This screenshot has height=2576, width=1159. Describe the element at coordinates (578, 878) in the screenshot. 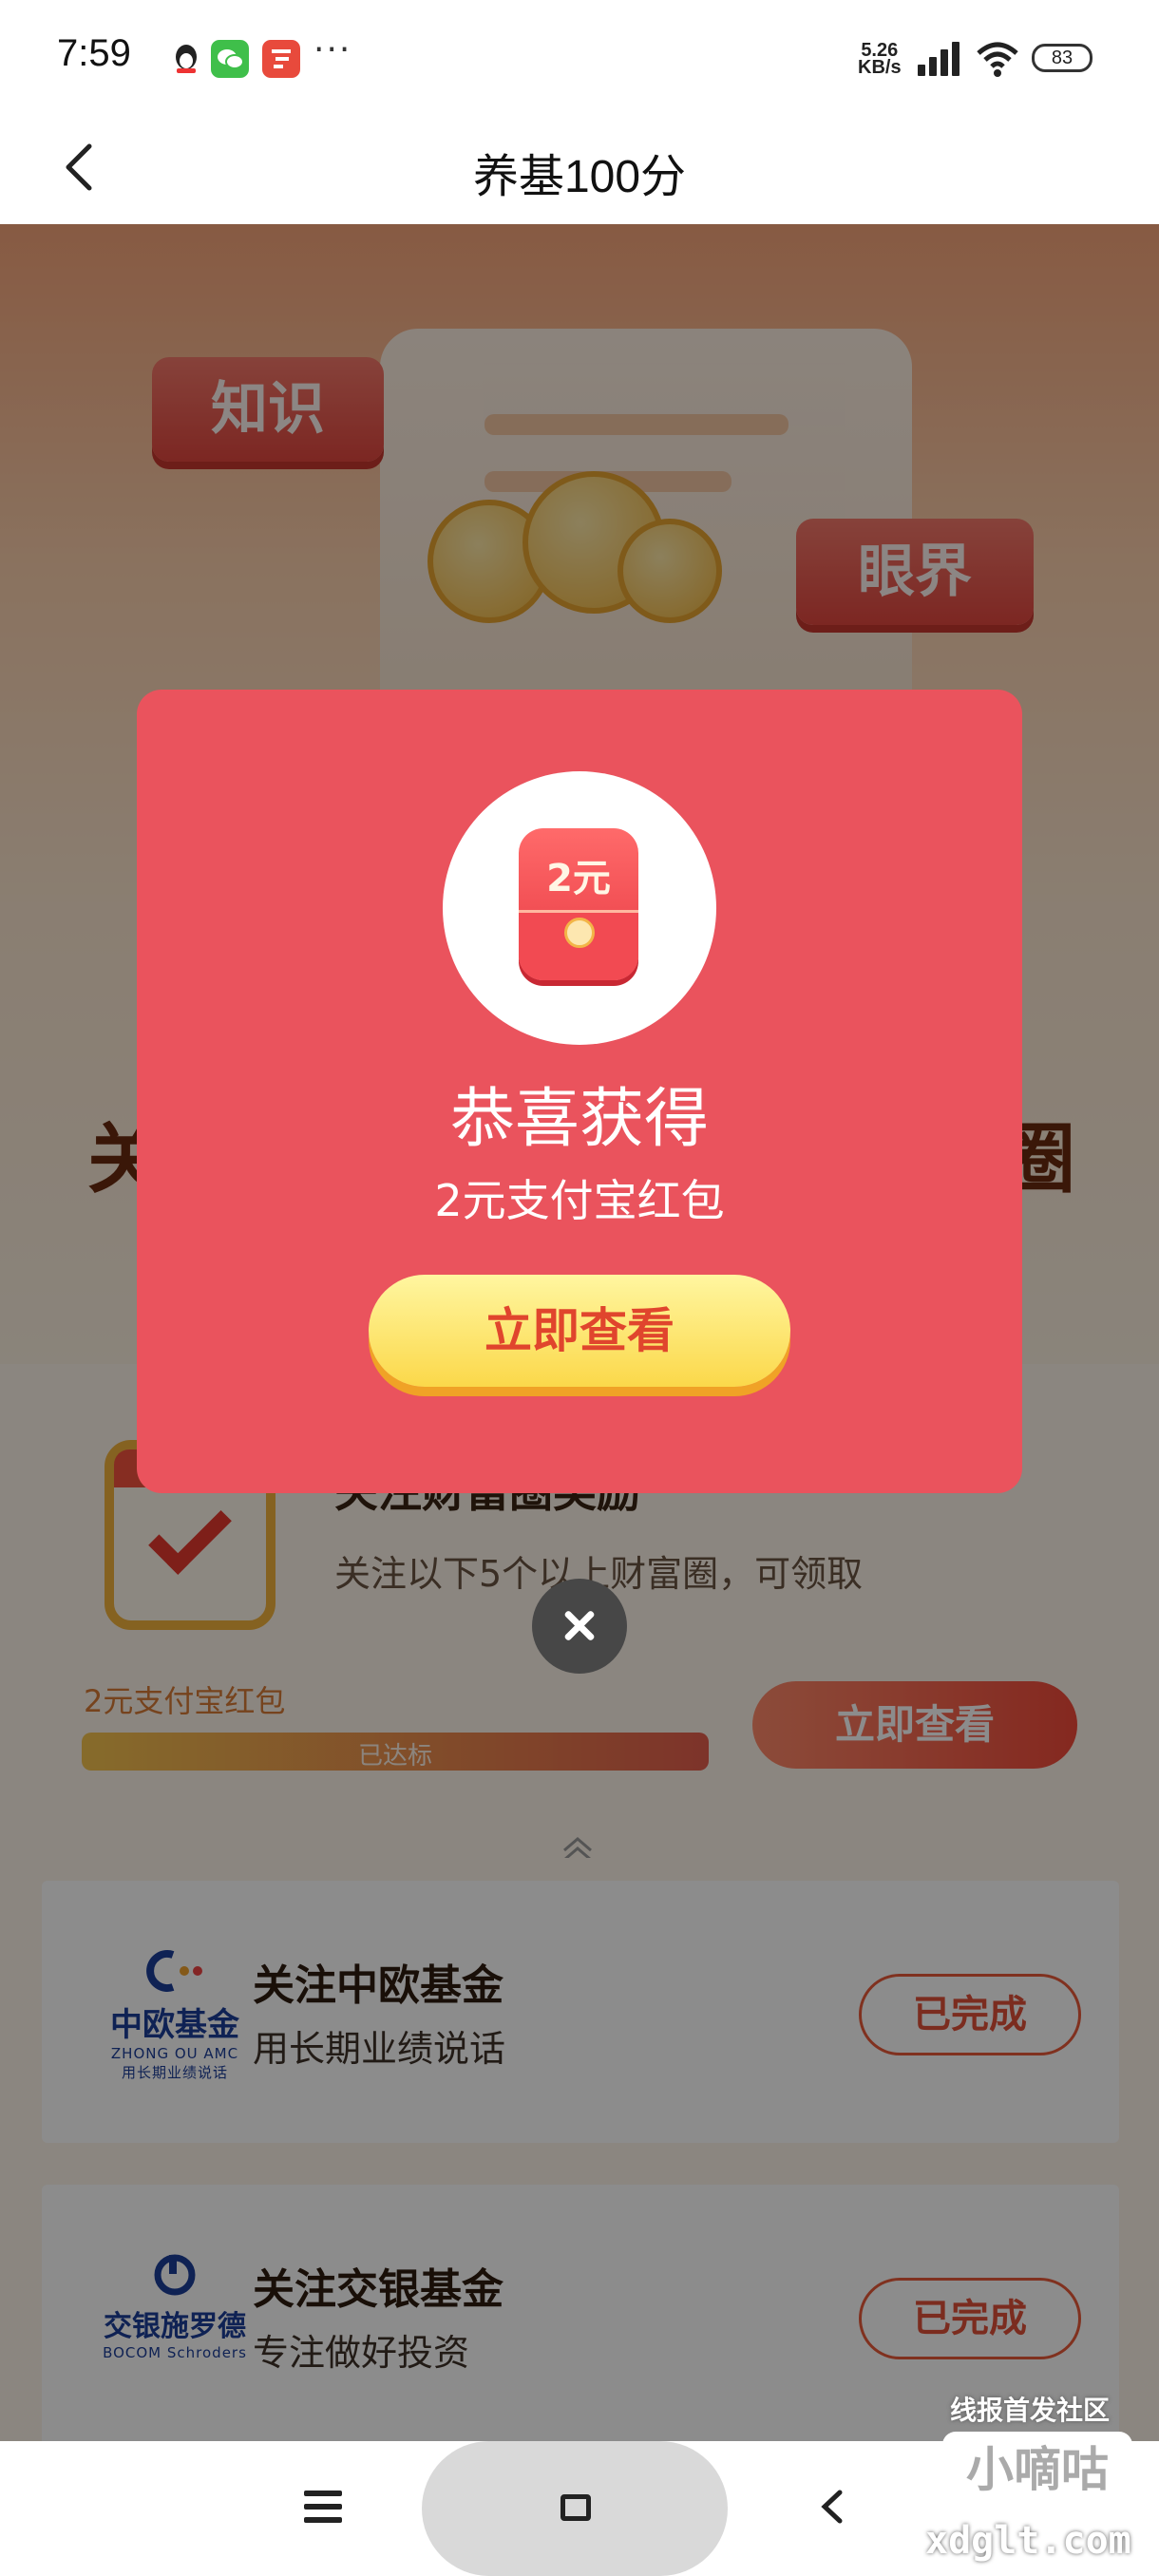

I see `packet-amount: 2元` at that location.